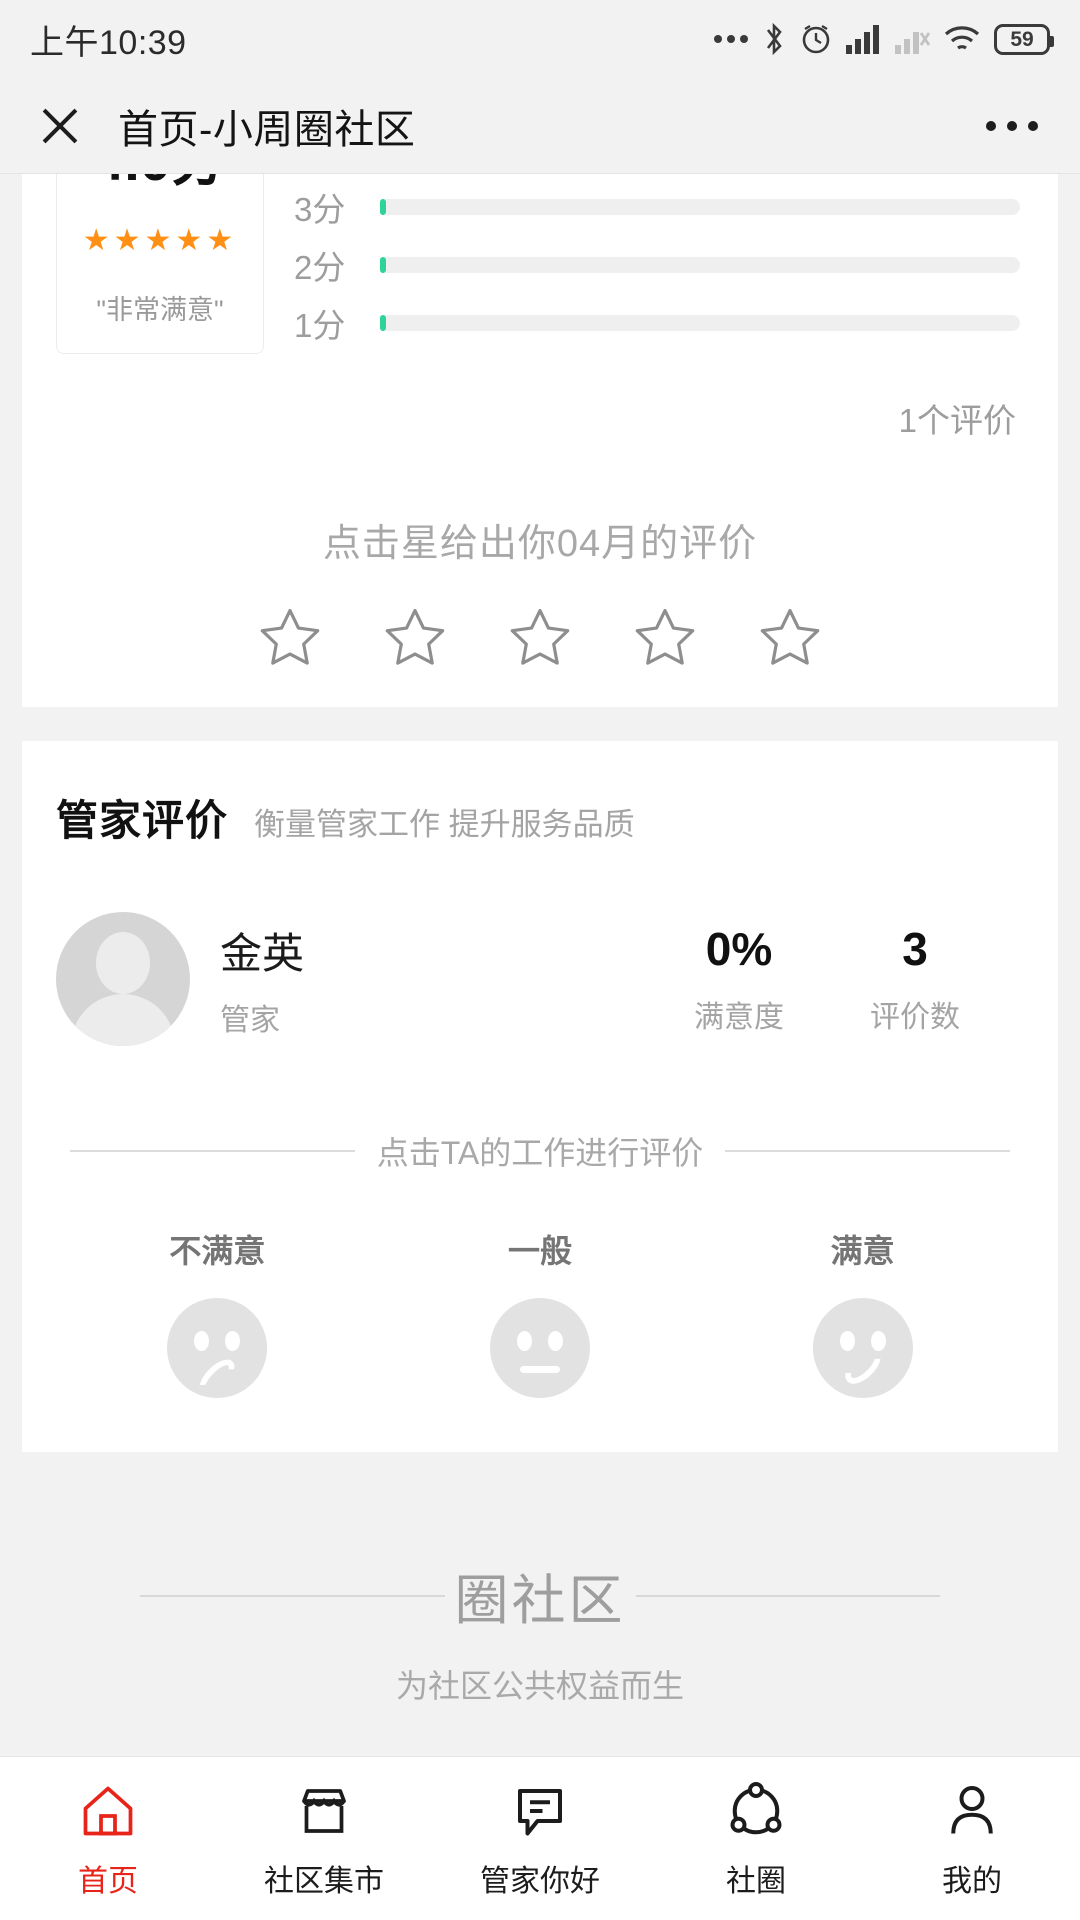 This screenshot has height=1920, width=1080. Describe the element at coordinates (324, 1881) in the screenshot. I see `tab-label: 社区集市` at that location.